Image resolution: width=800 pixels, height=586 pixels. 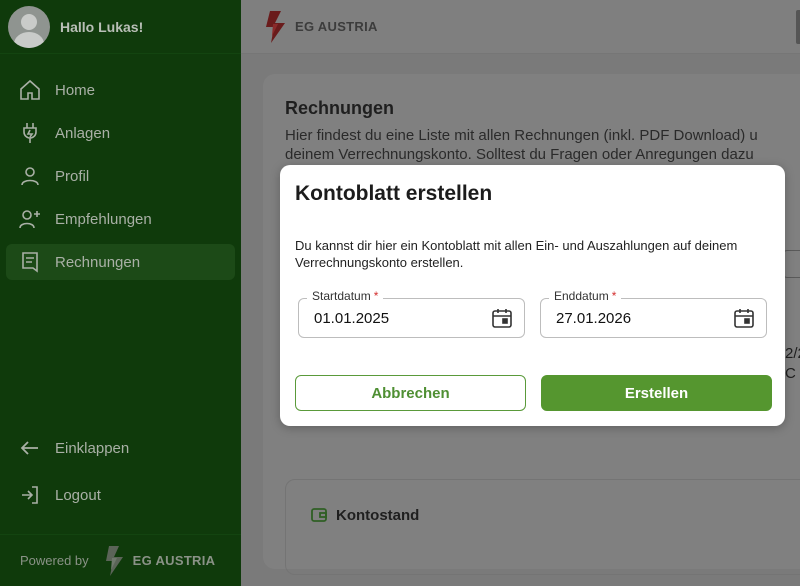 What do you see at coordinates (520, 27) in the screenshot?
I see `top-bar: EG AUSTRIA` at bounding box center [520, 27].